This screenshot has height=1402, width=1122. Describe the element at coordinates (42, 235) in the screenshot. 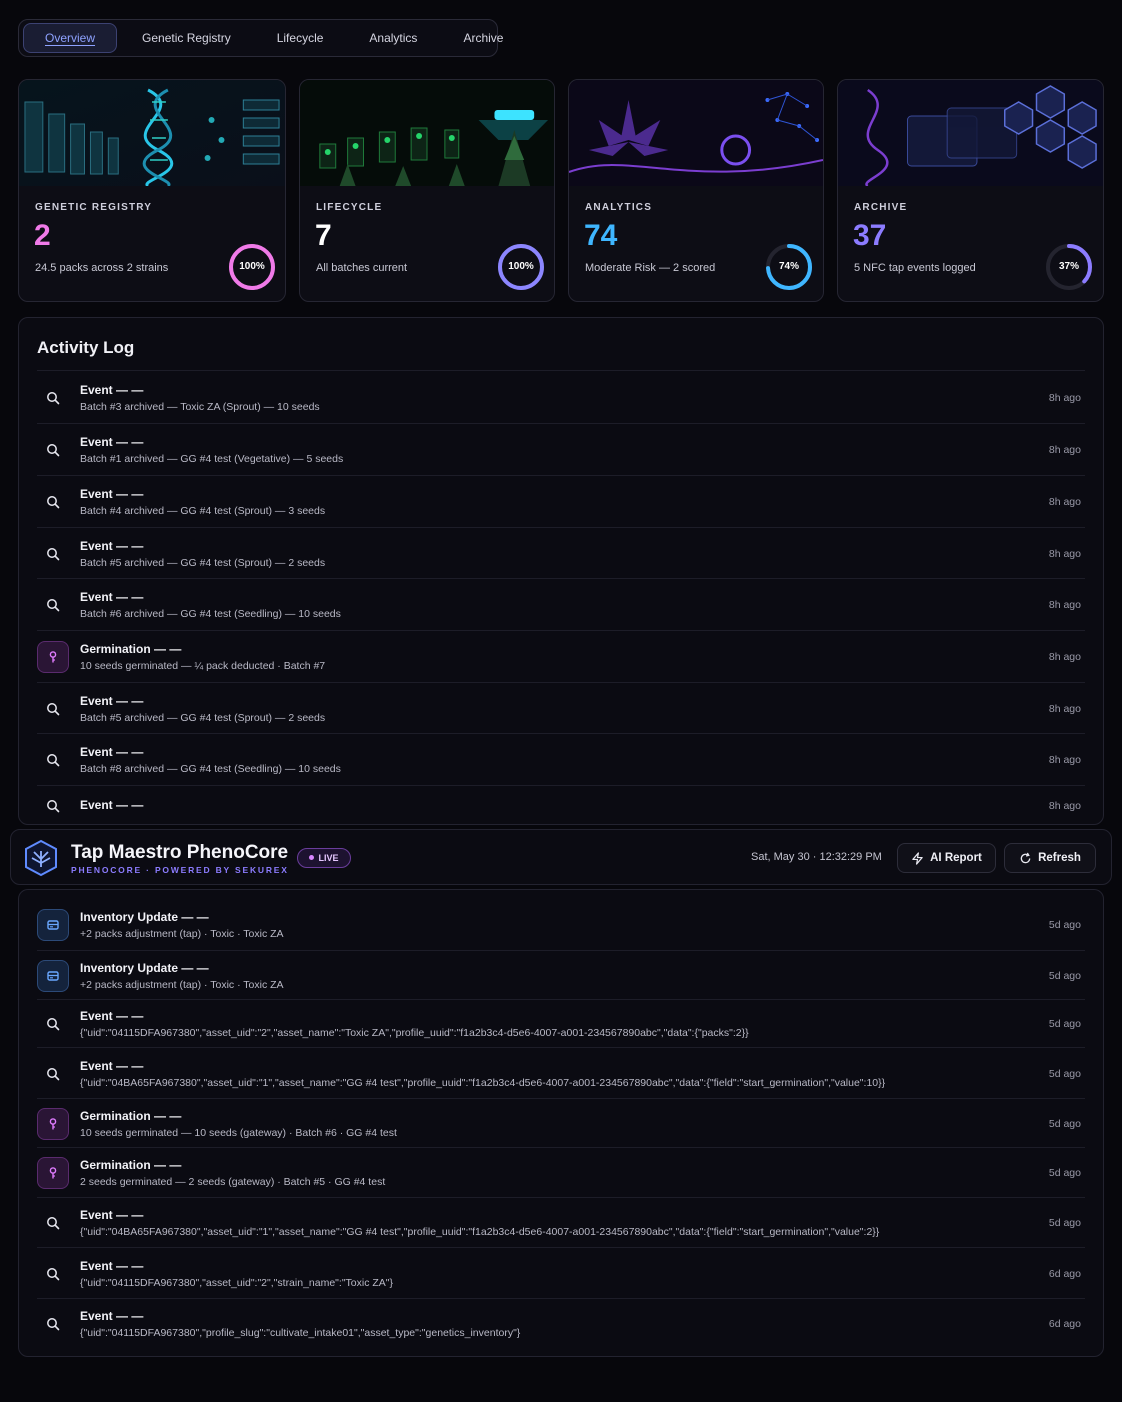

I see `card-value: 2` at that location.